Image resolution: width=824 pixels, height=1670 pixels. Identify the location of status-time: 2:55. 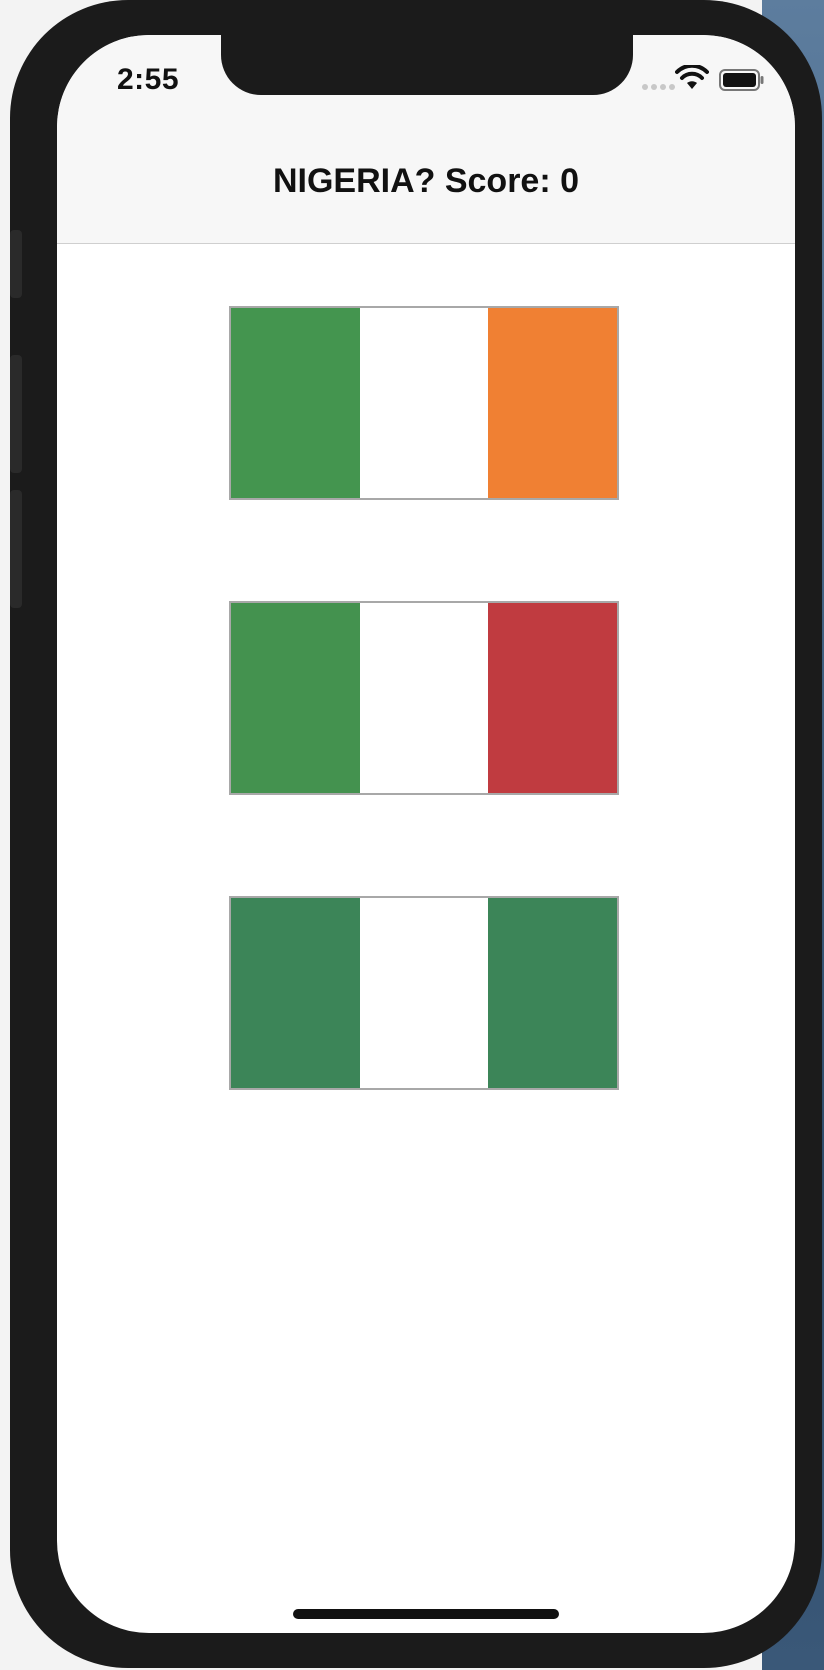
(148, 79).